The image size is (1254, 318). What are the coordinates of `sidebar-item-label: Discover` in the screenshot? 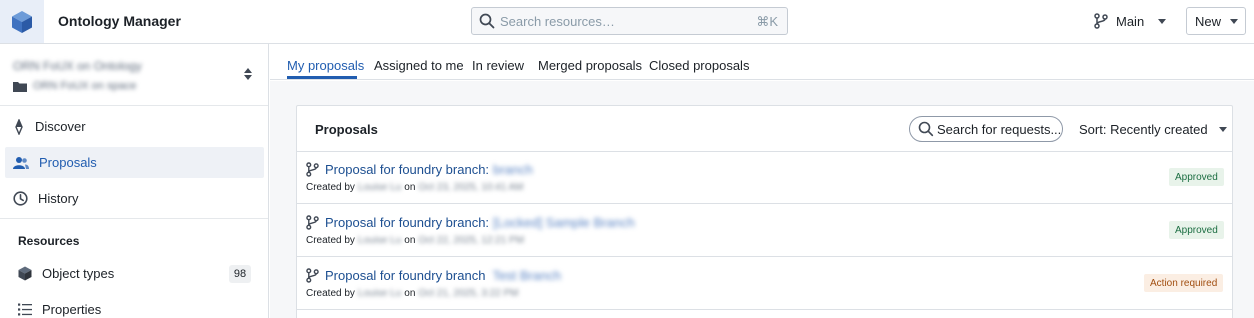 It's located at (60, 126).